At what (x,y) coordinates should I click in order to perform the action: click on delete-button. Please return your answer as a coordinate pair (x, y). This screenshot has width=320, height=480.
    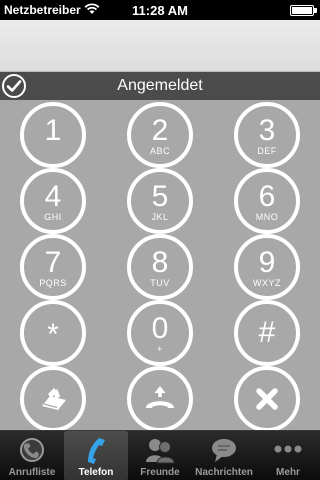
    Looking at the image, I should click on (267, 399).